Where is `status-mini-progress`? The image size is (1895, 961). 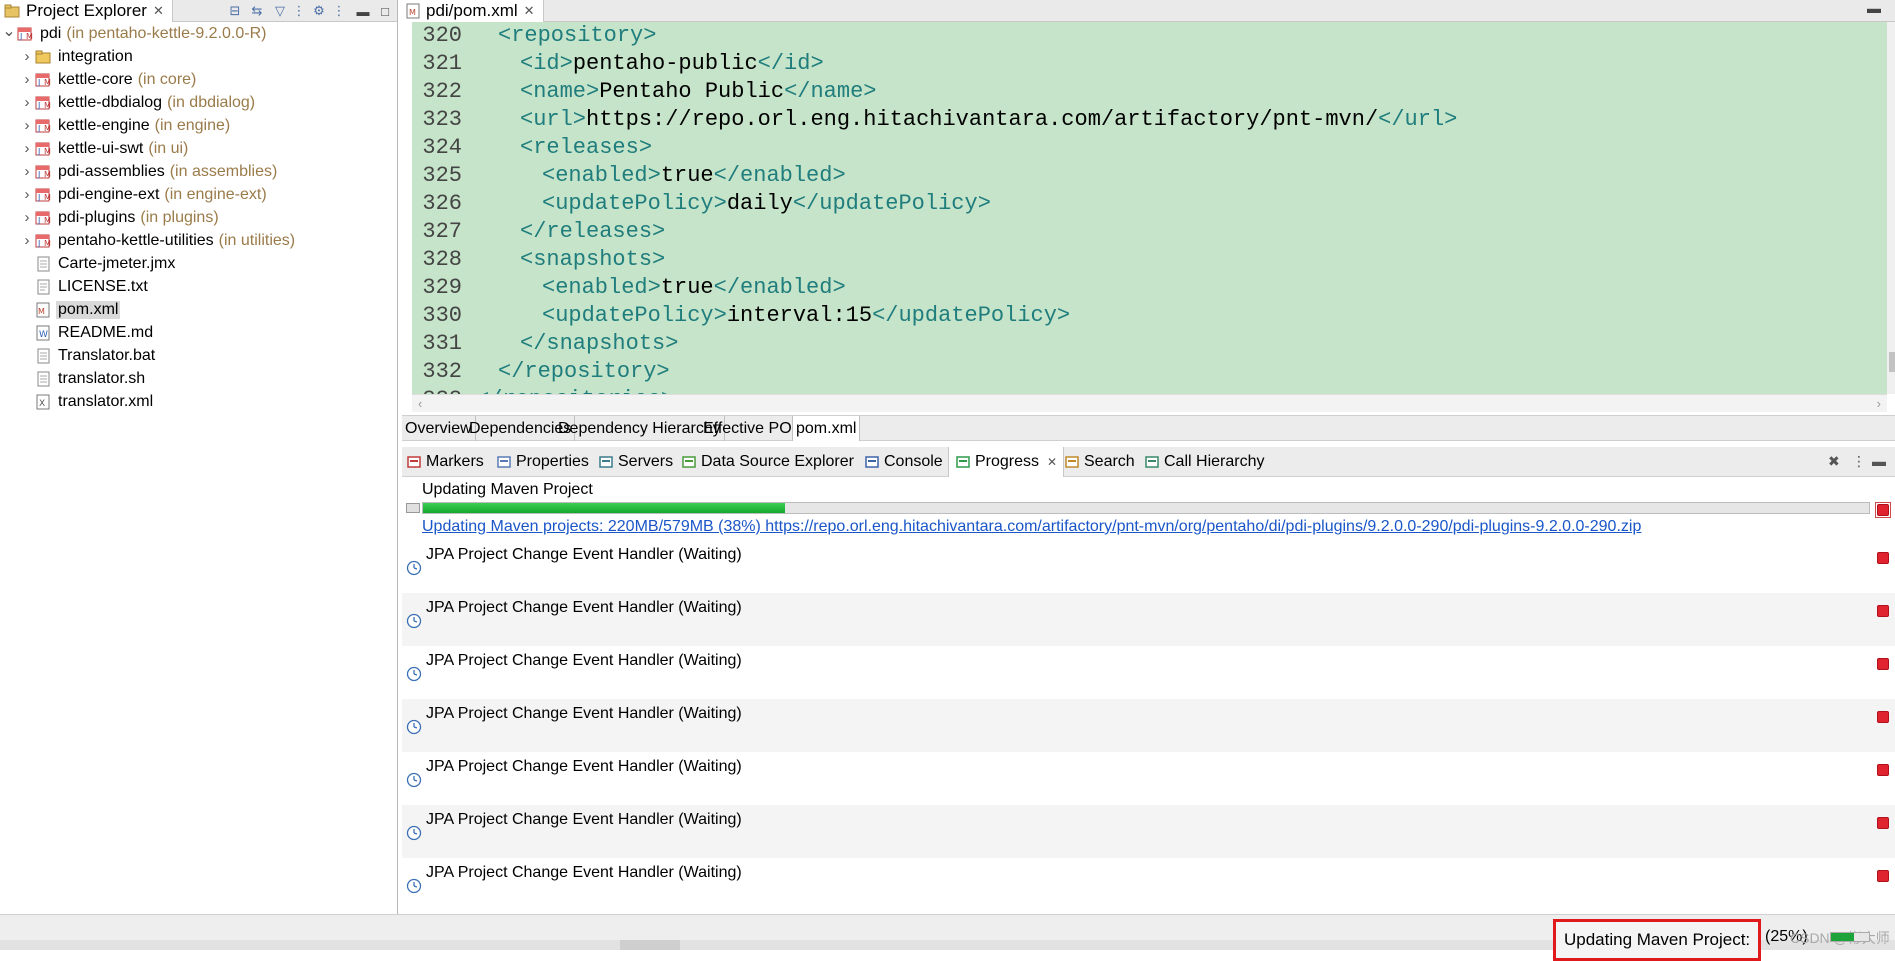
status-mini-progress is located at coordinates (1850, 937).